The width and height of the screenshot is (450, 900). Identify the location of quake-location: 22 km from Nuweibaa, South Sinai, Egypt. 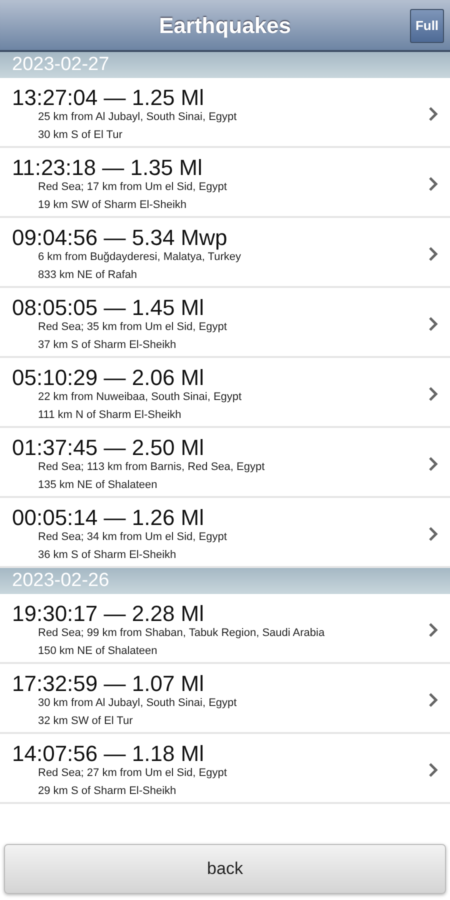
(140, 397).